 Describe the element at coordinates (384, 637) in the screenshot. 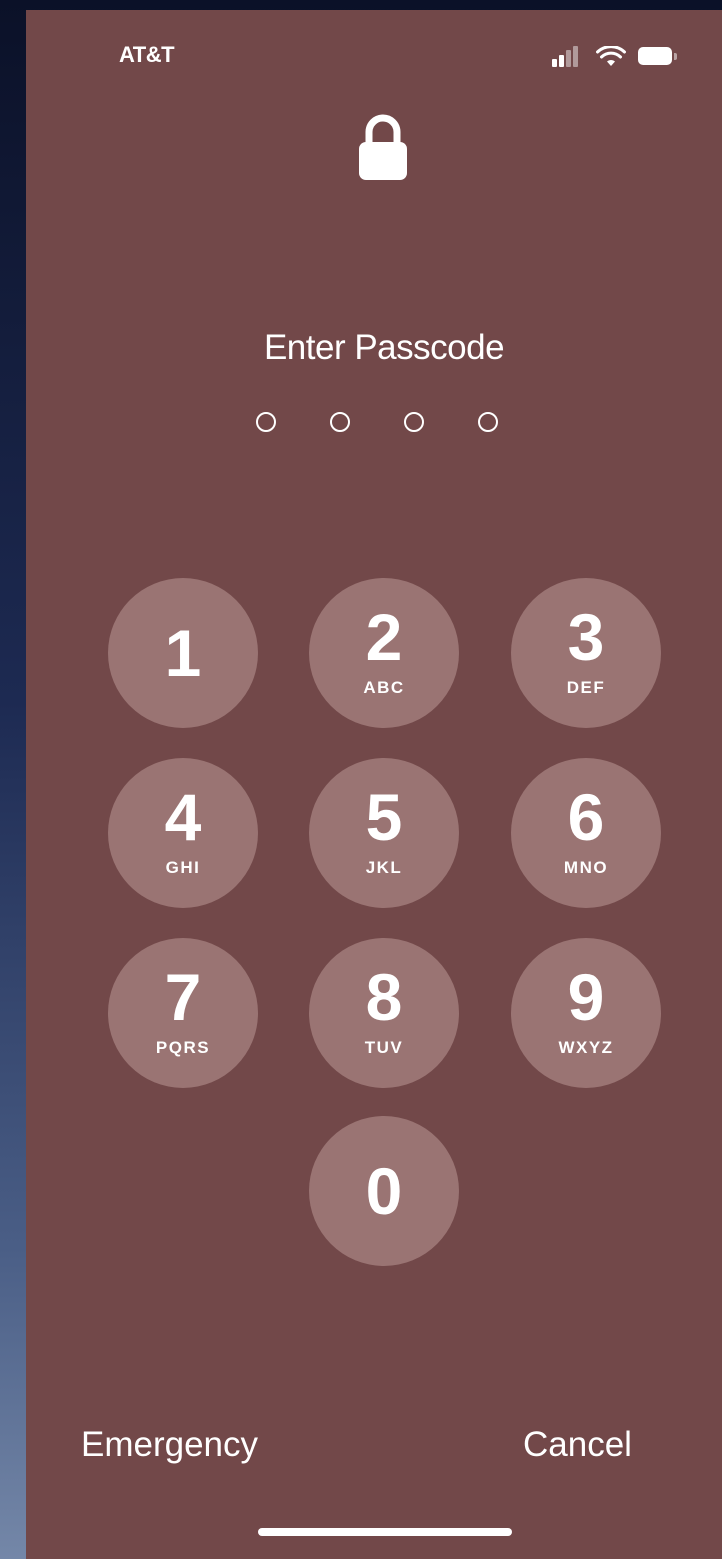

I see `key-digit: 2` at that location.